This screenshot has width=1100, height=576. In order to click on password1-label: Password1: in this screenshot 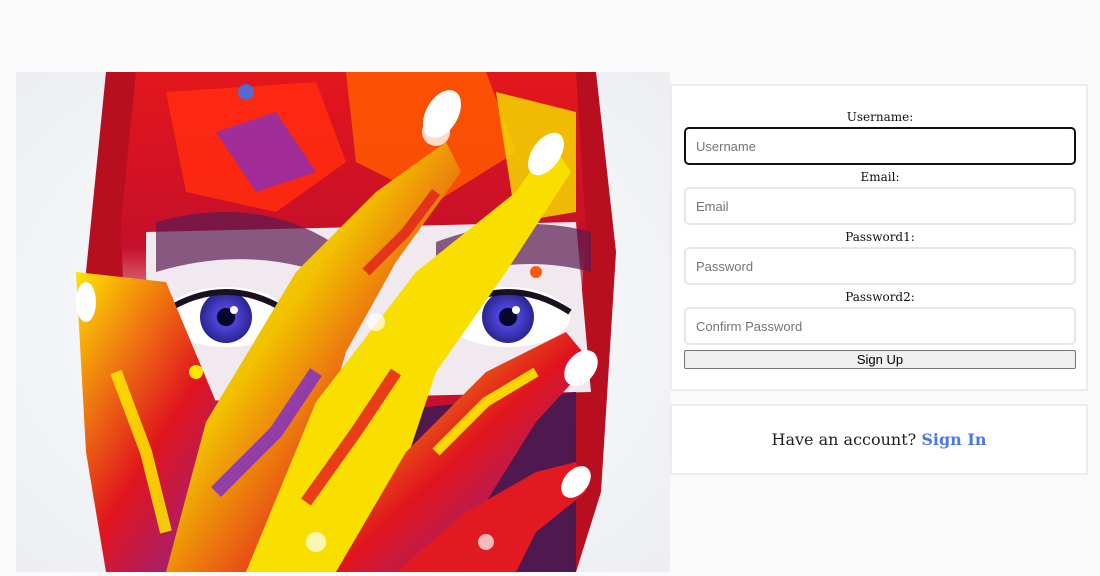, I will do `click(880, 237)`.